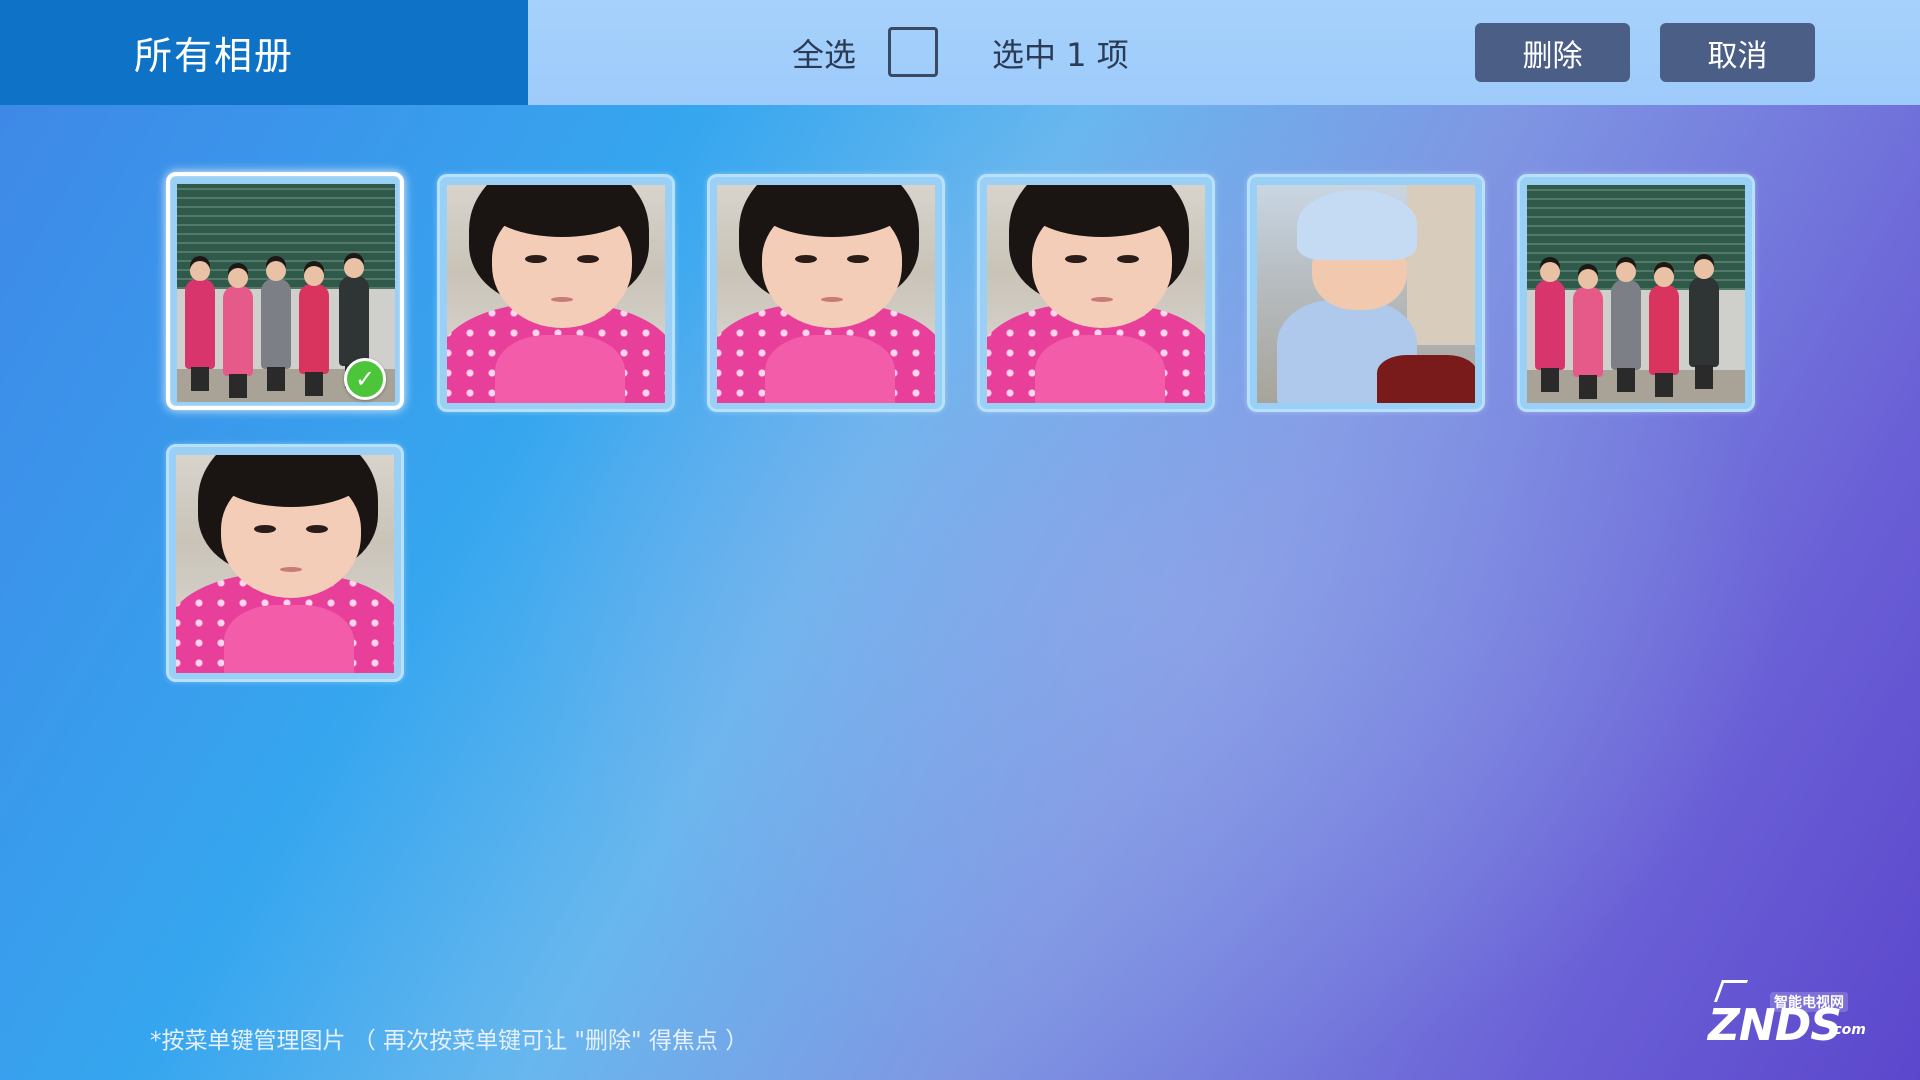 The image size is (1920, 1080). Describe the element at coordinates (960, 52) in the screenshot. I see `top-toolbar: 所有相册 全选 选中 1 项 删除 取消` at that location.